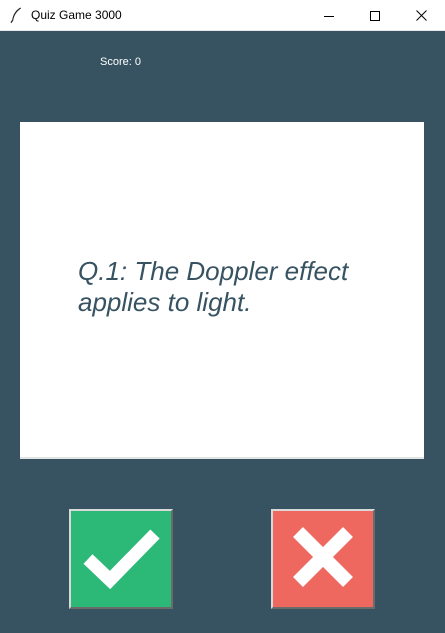  I want to click on minimize-button, so click(329, 15).